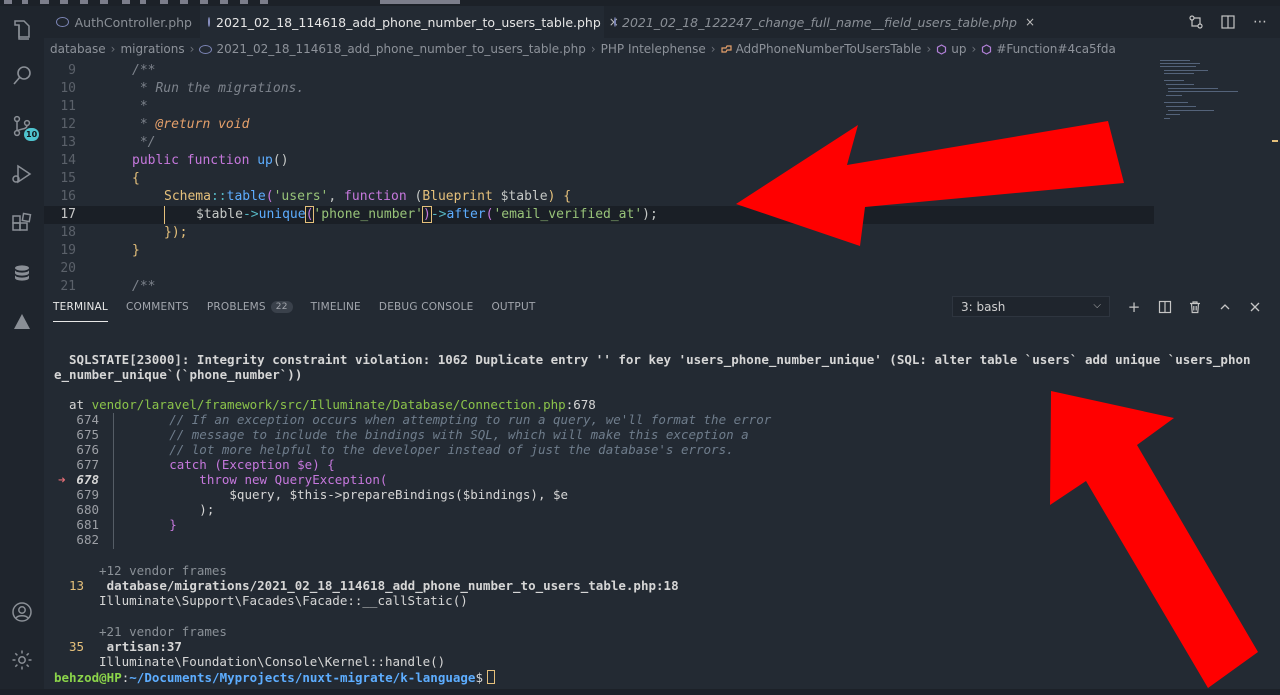 The image size is (1280, 695). What do you see at coordinates (115, 524) in the screenshot?
I see `snippet-line: 681 }` at bounding box center [115, 524].